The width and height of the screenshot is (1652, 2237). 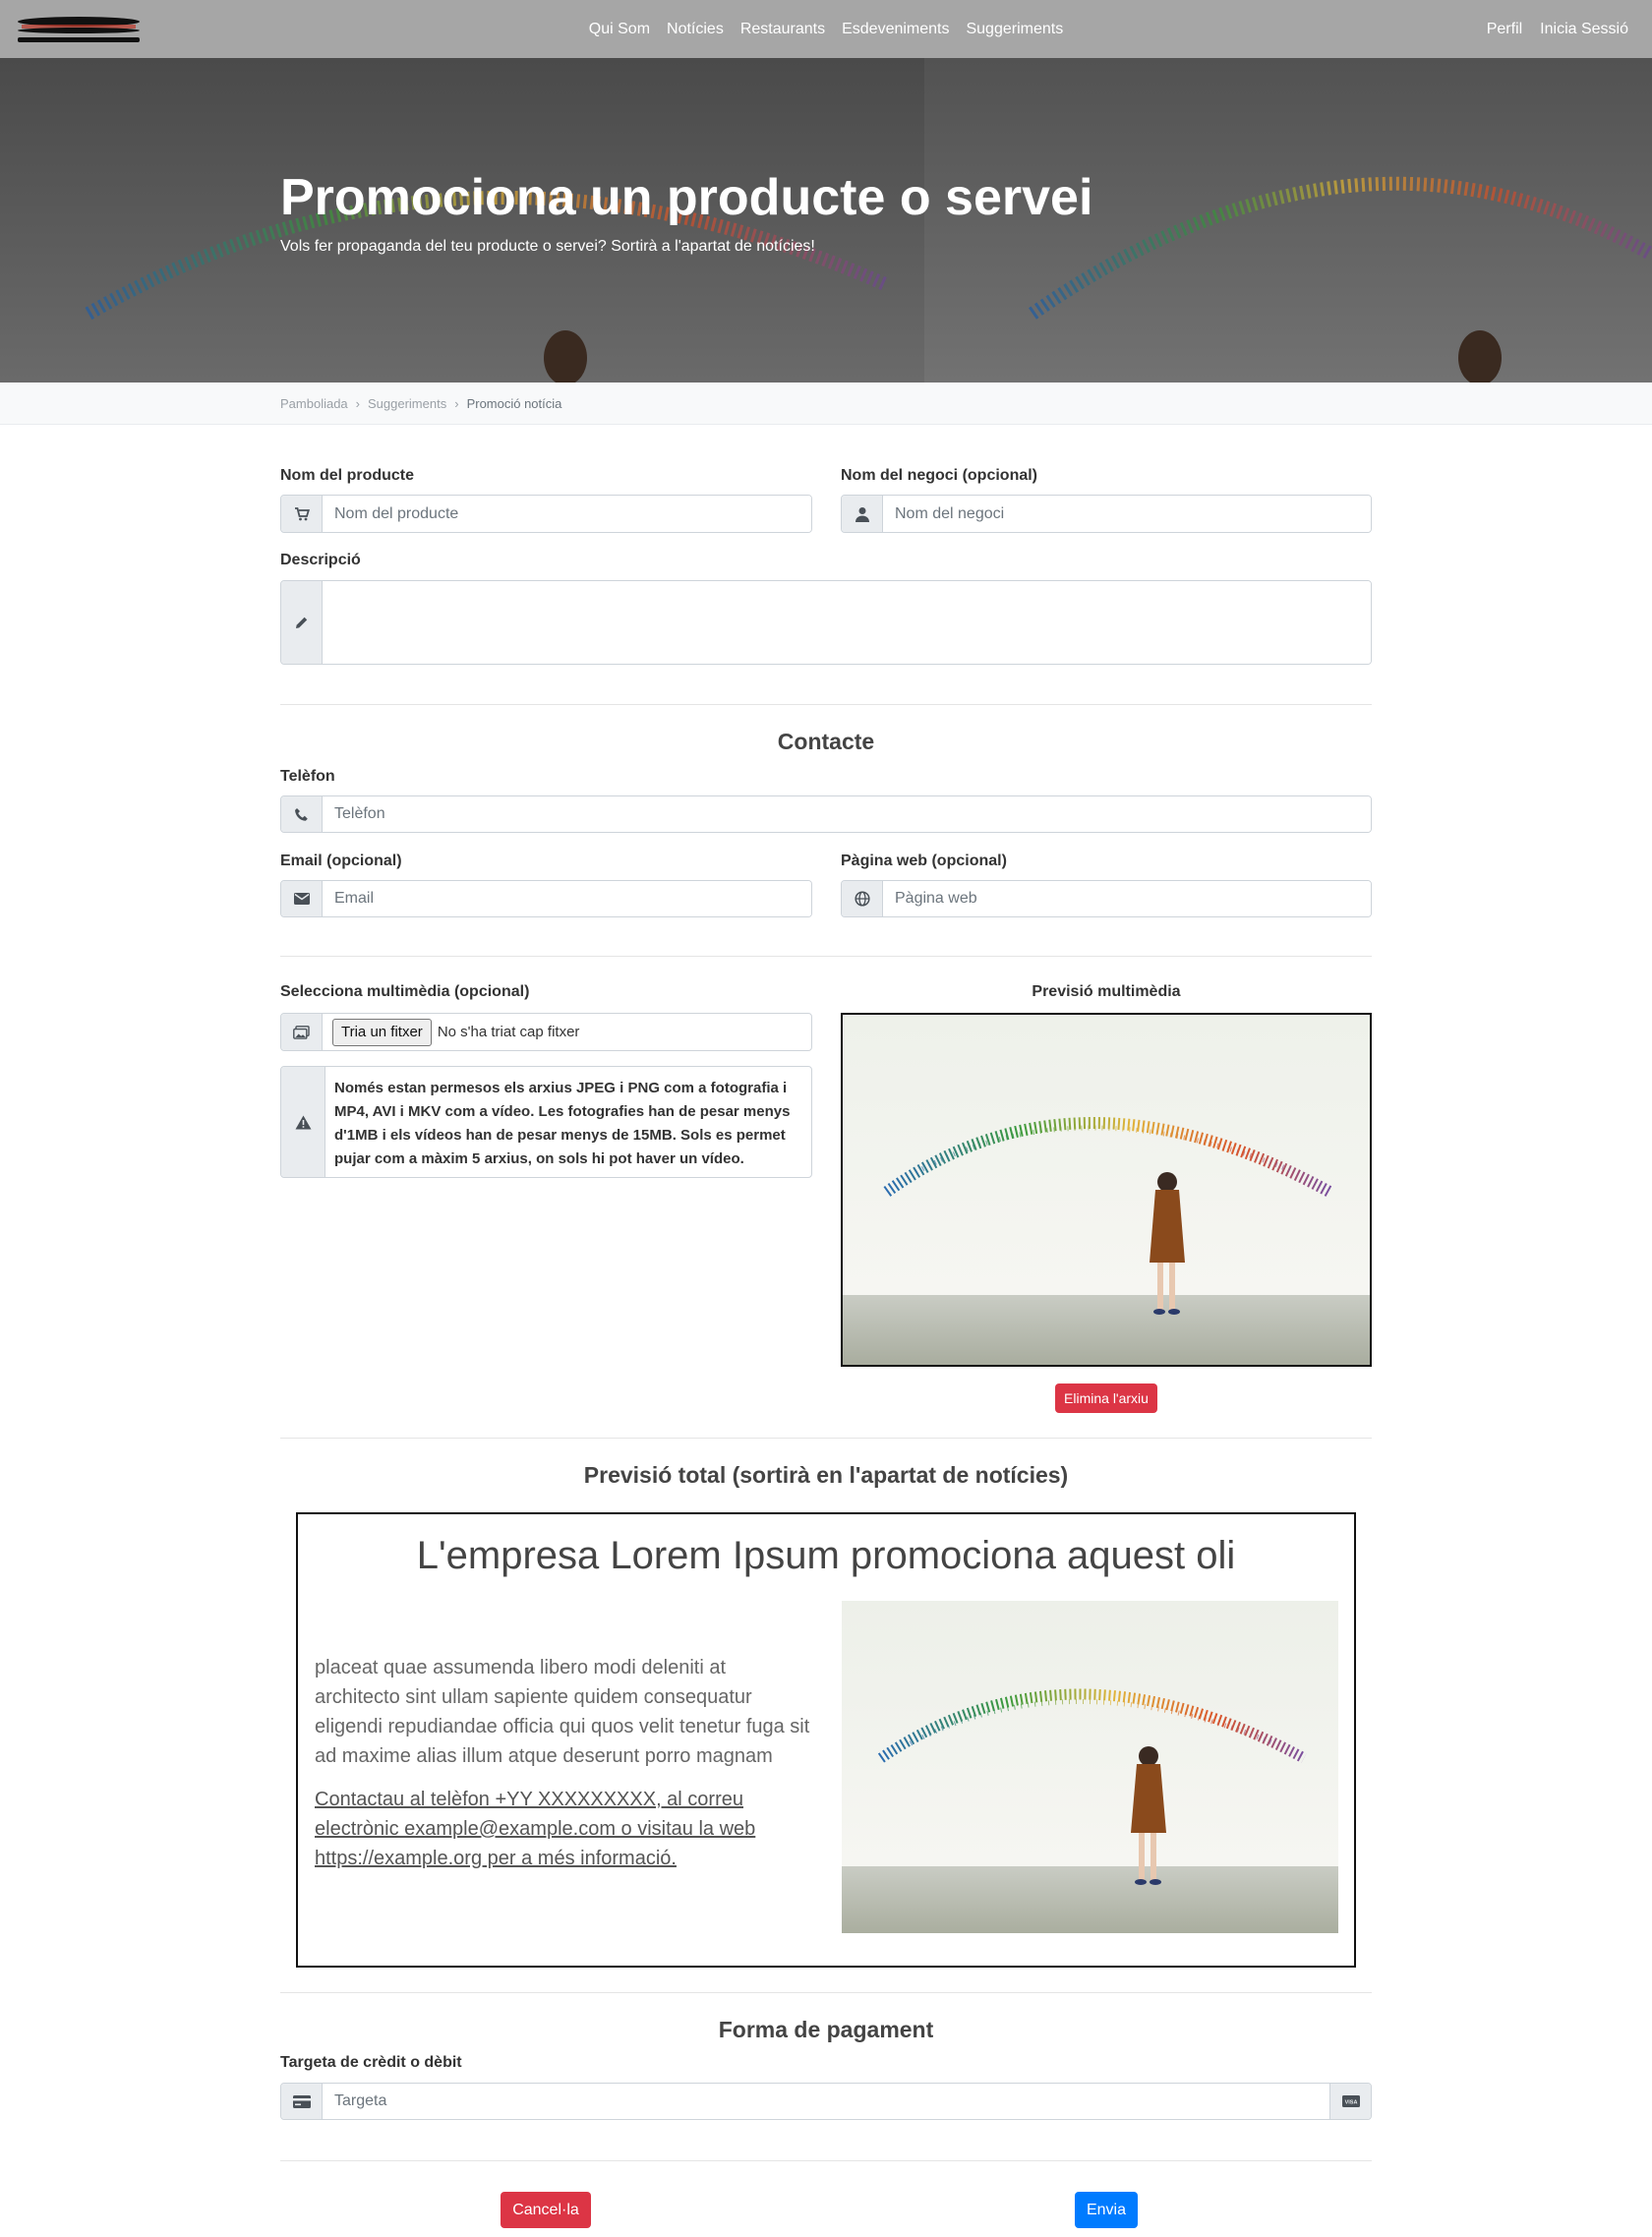 I want to click on breadcrumb-current: Promoció notícia, so click(x=514, y=403).